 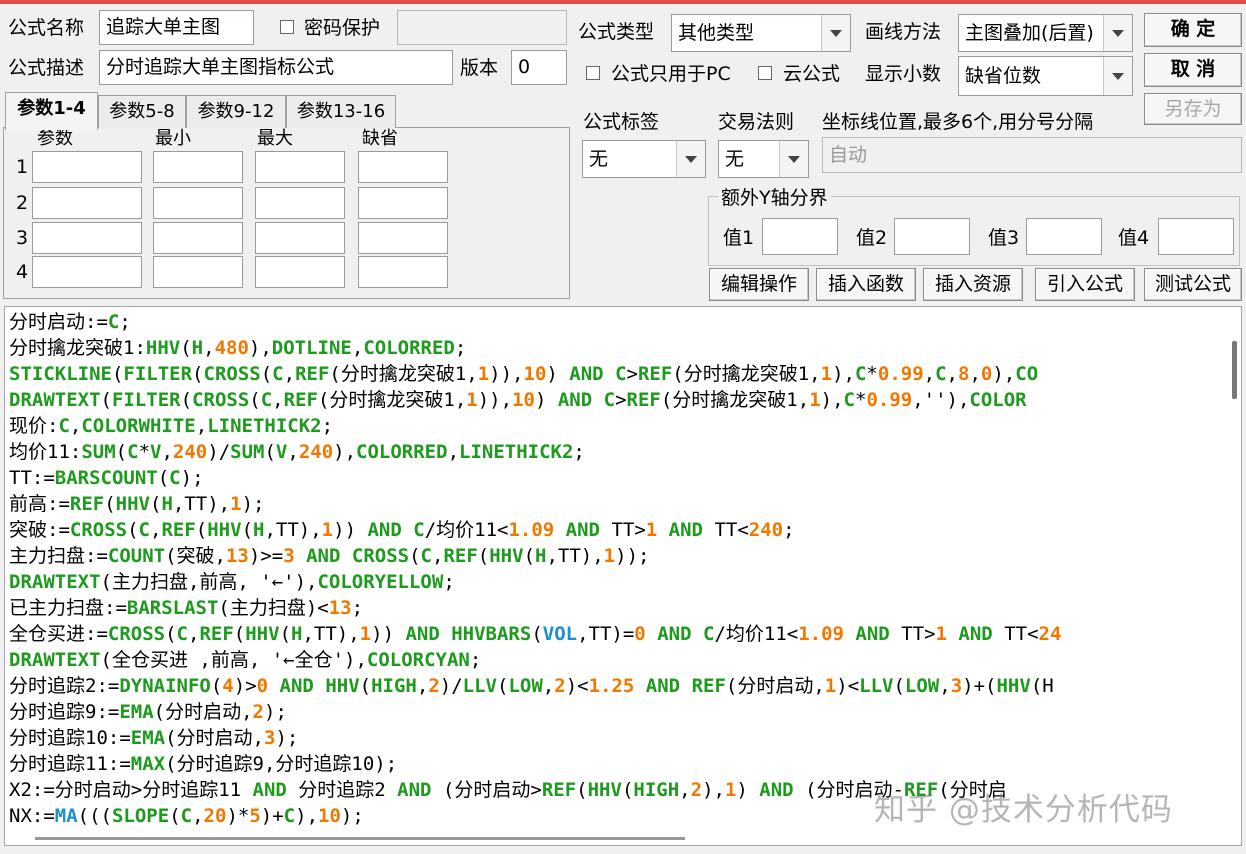 What do you see at coordinates (70, 322) in the screenshot?
I see `code-line: 分时启动:=C;` at bounding box center [70, 322].